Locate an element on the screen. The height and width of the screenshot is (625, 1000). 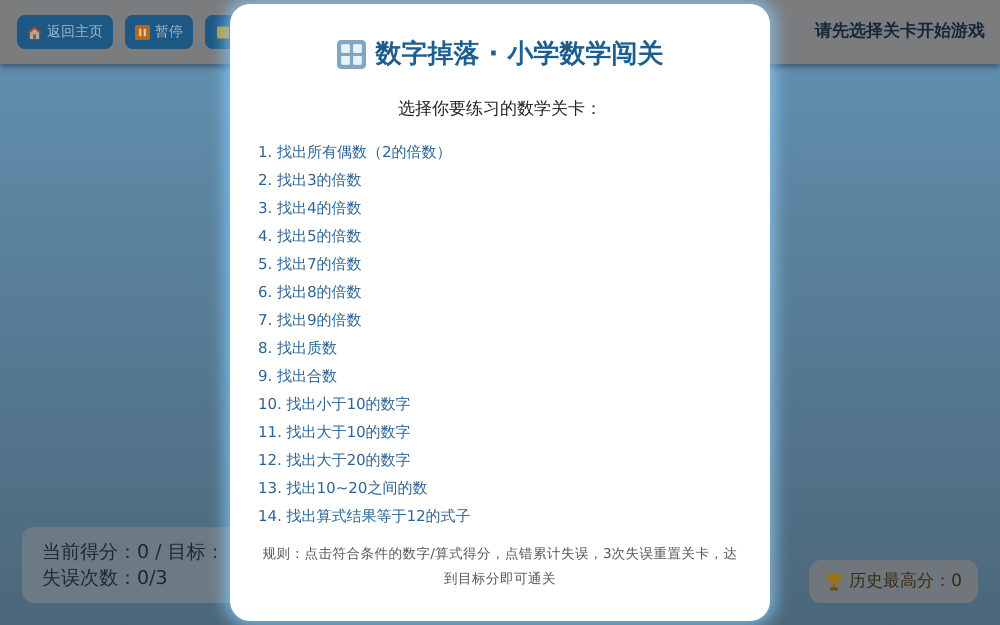
toolbar-button is located at coordinates (218, 32).